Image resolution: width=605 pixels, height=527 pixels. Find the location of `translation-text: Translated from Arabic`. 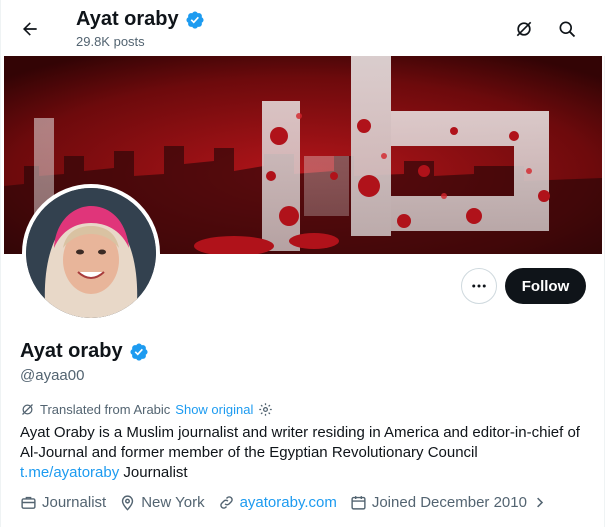

translation-text: Translated from Arabic is located at coordinates (105, 409).